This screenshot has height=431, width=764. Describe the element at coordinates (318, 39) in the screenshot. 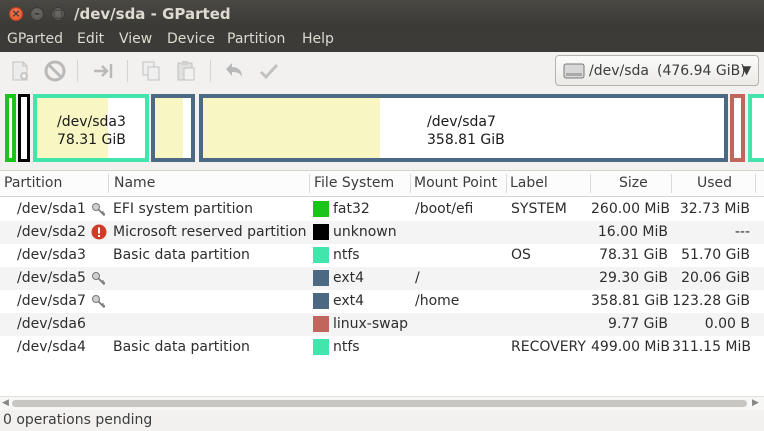

I see `menu-help: Help` at that location.